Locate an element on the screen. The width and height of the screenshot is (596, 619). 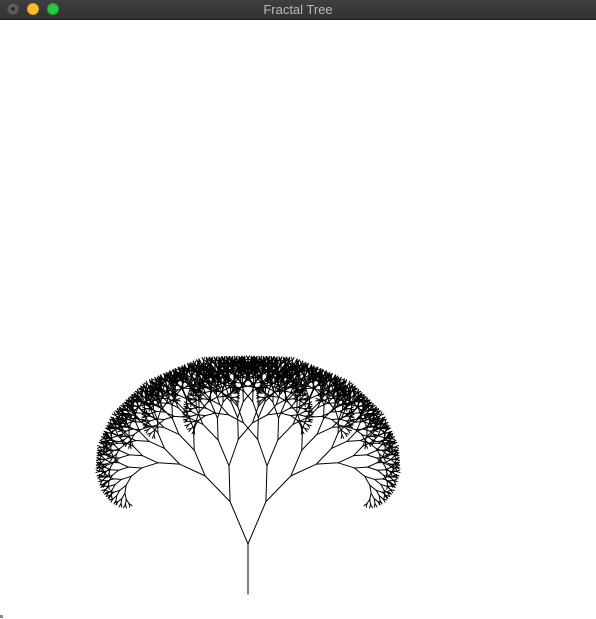
title-bar: Fractal Tree is located at coordinates (298, 10).